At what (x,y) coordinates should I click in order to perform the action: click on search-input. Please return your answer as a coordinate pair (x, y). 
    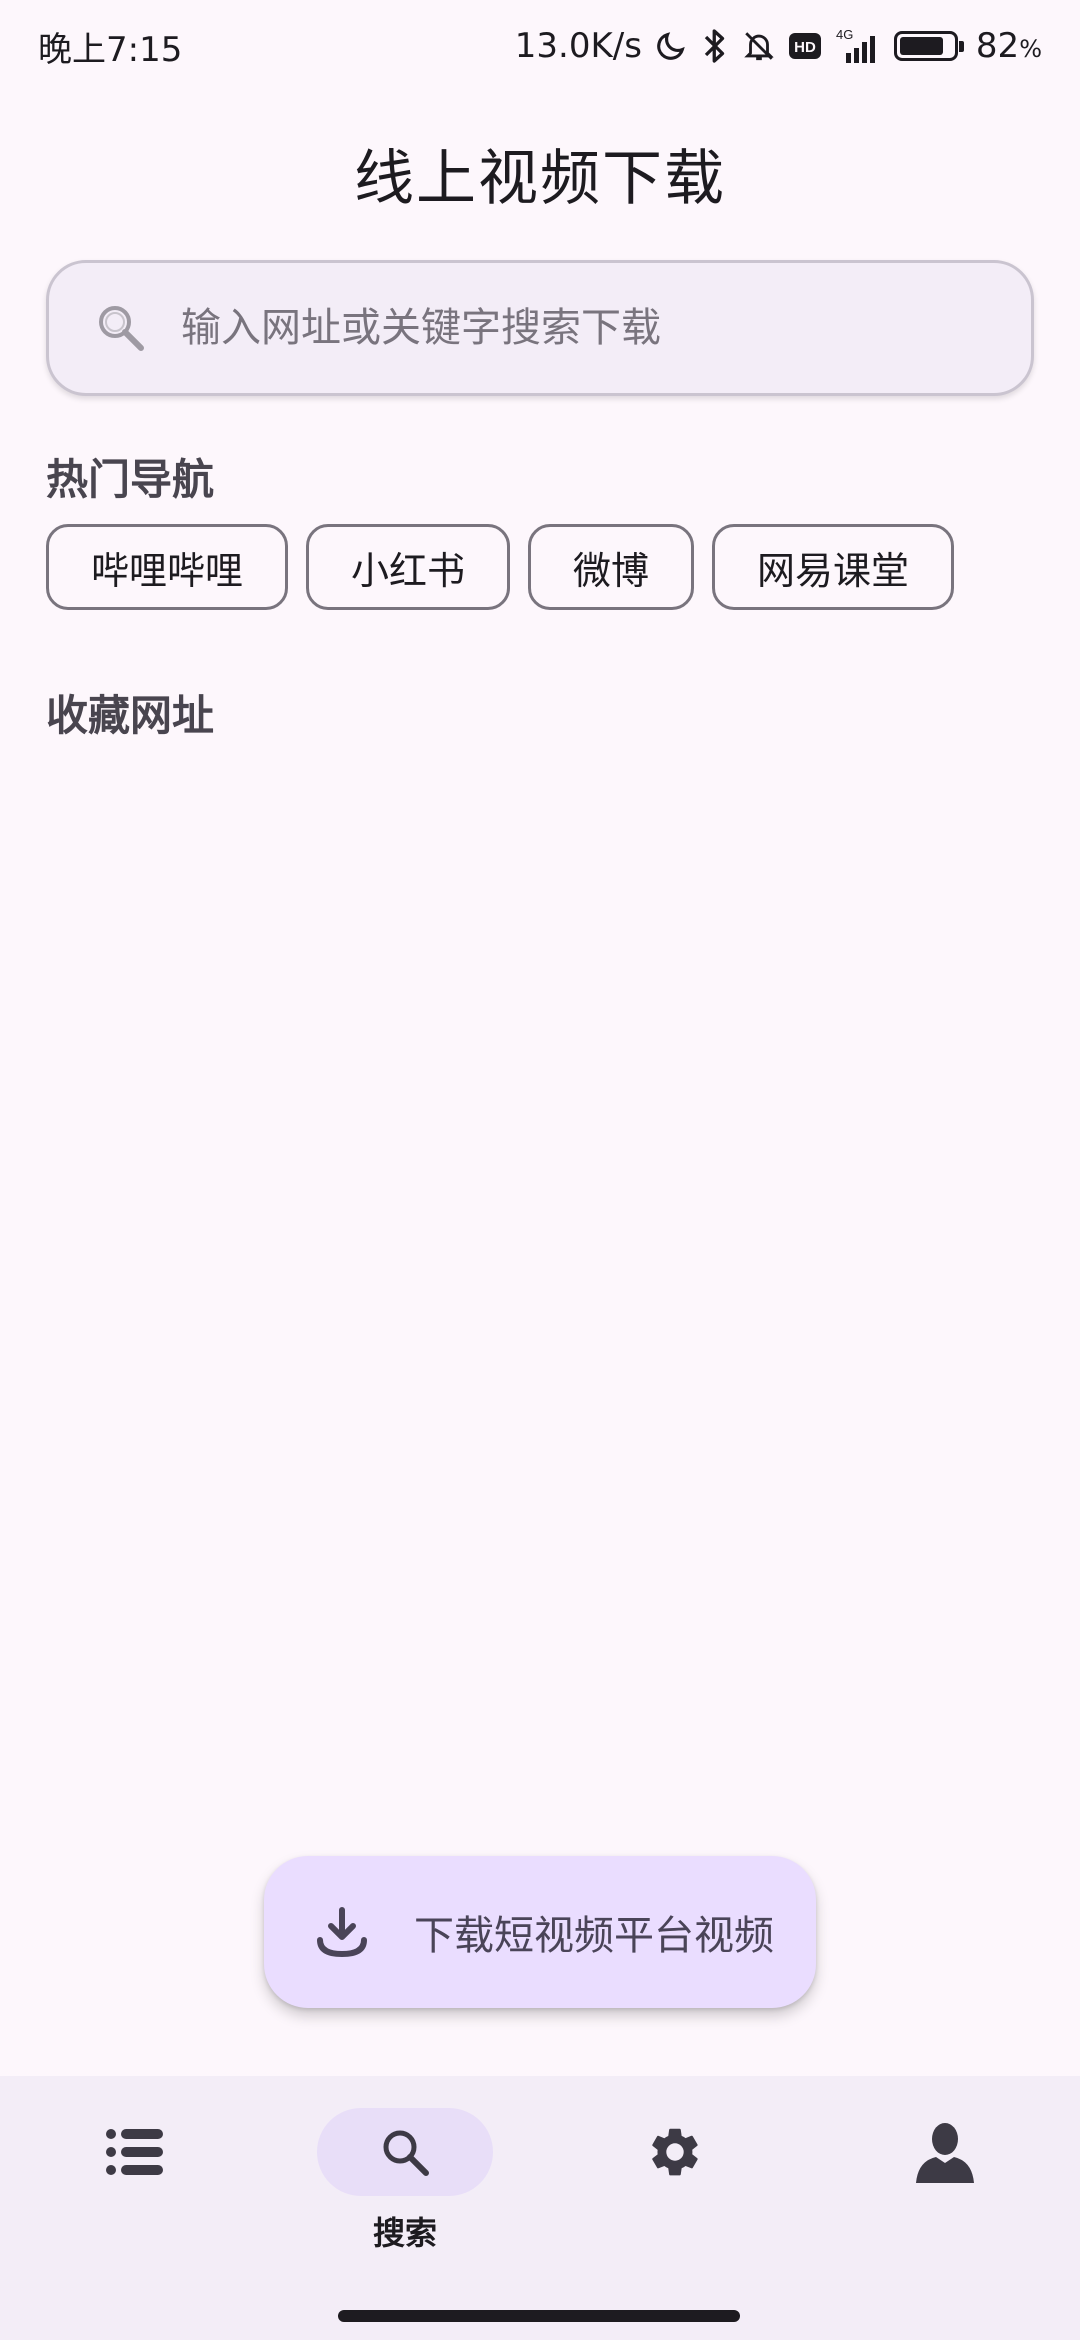
    Looking at the image, I should click on (606, 328).